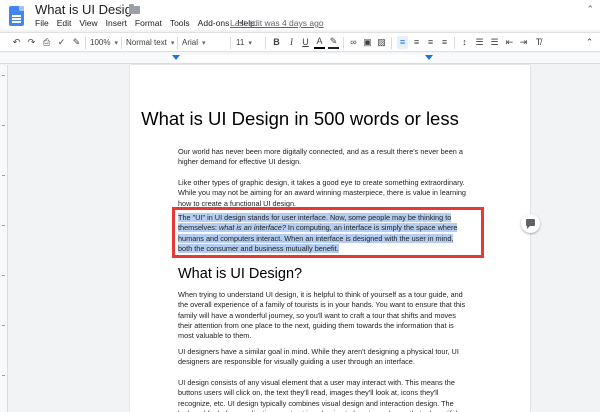 This screenshot has width=600, height=412. What do you see at coordinates (64, 23) in the screenshot?
I see `menu-edit: Edit` at bounding box center [64, 23].